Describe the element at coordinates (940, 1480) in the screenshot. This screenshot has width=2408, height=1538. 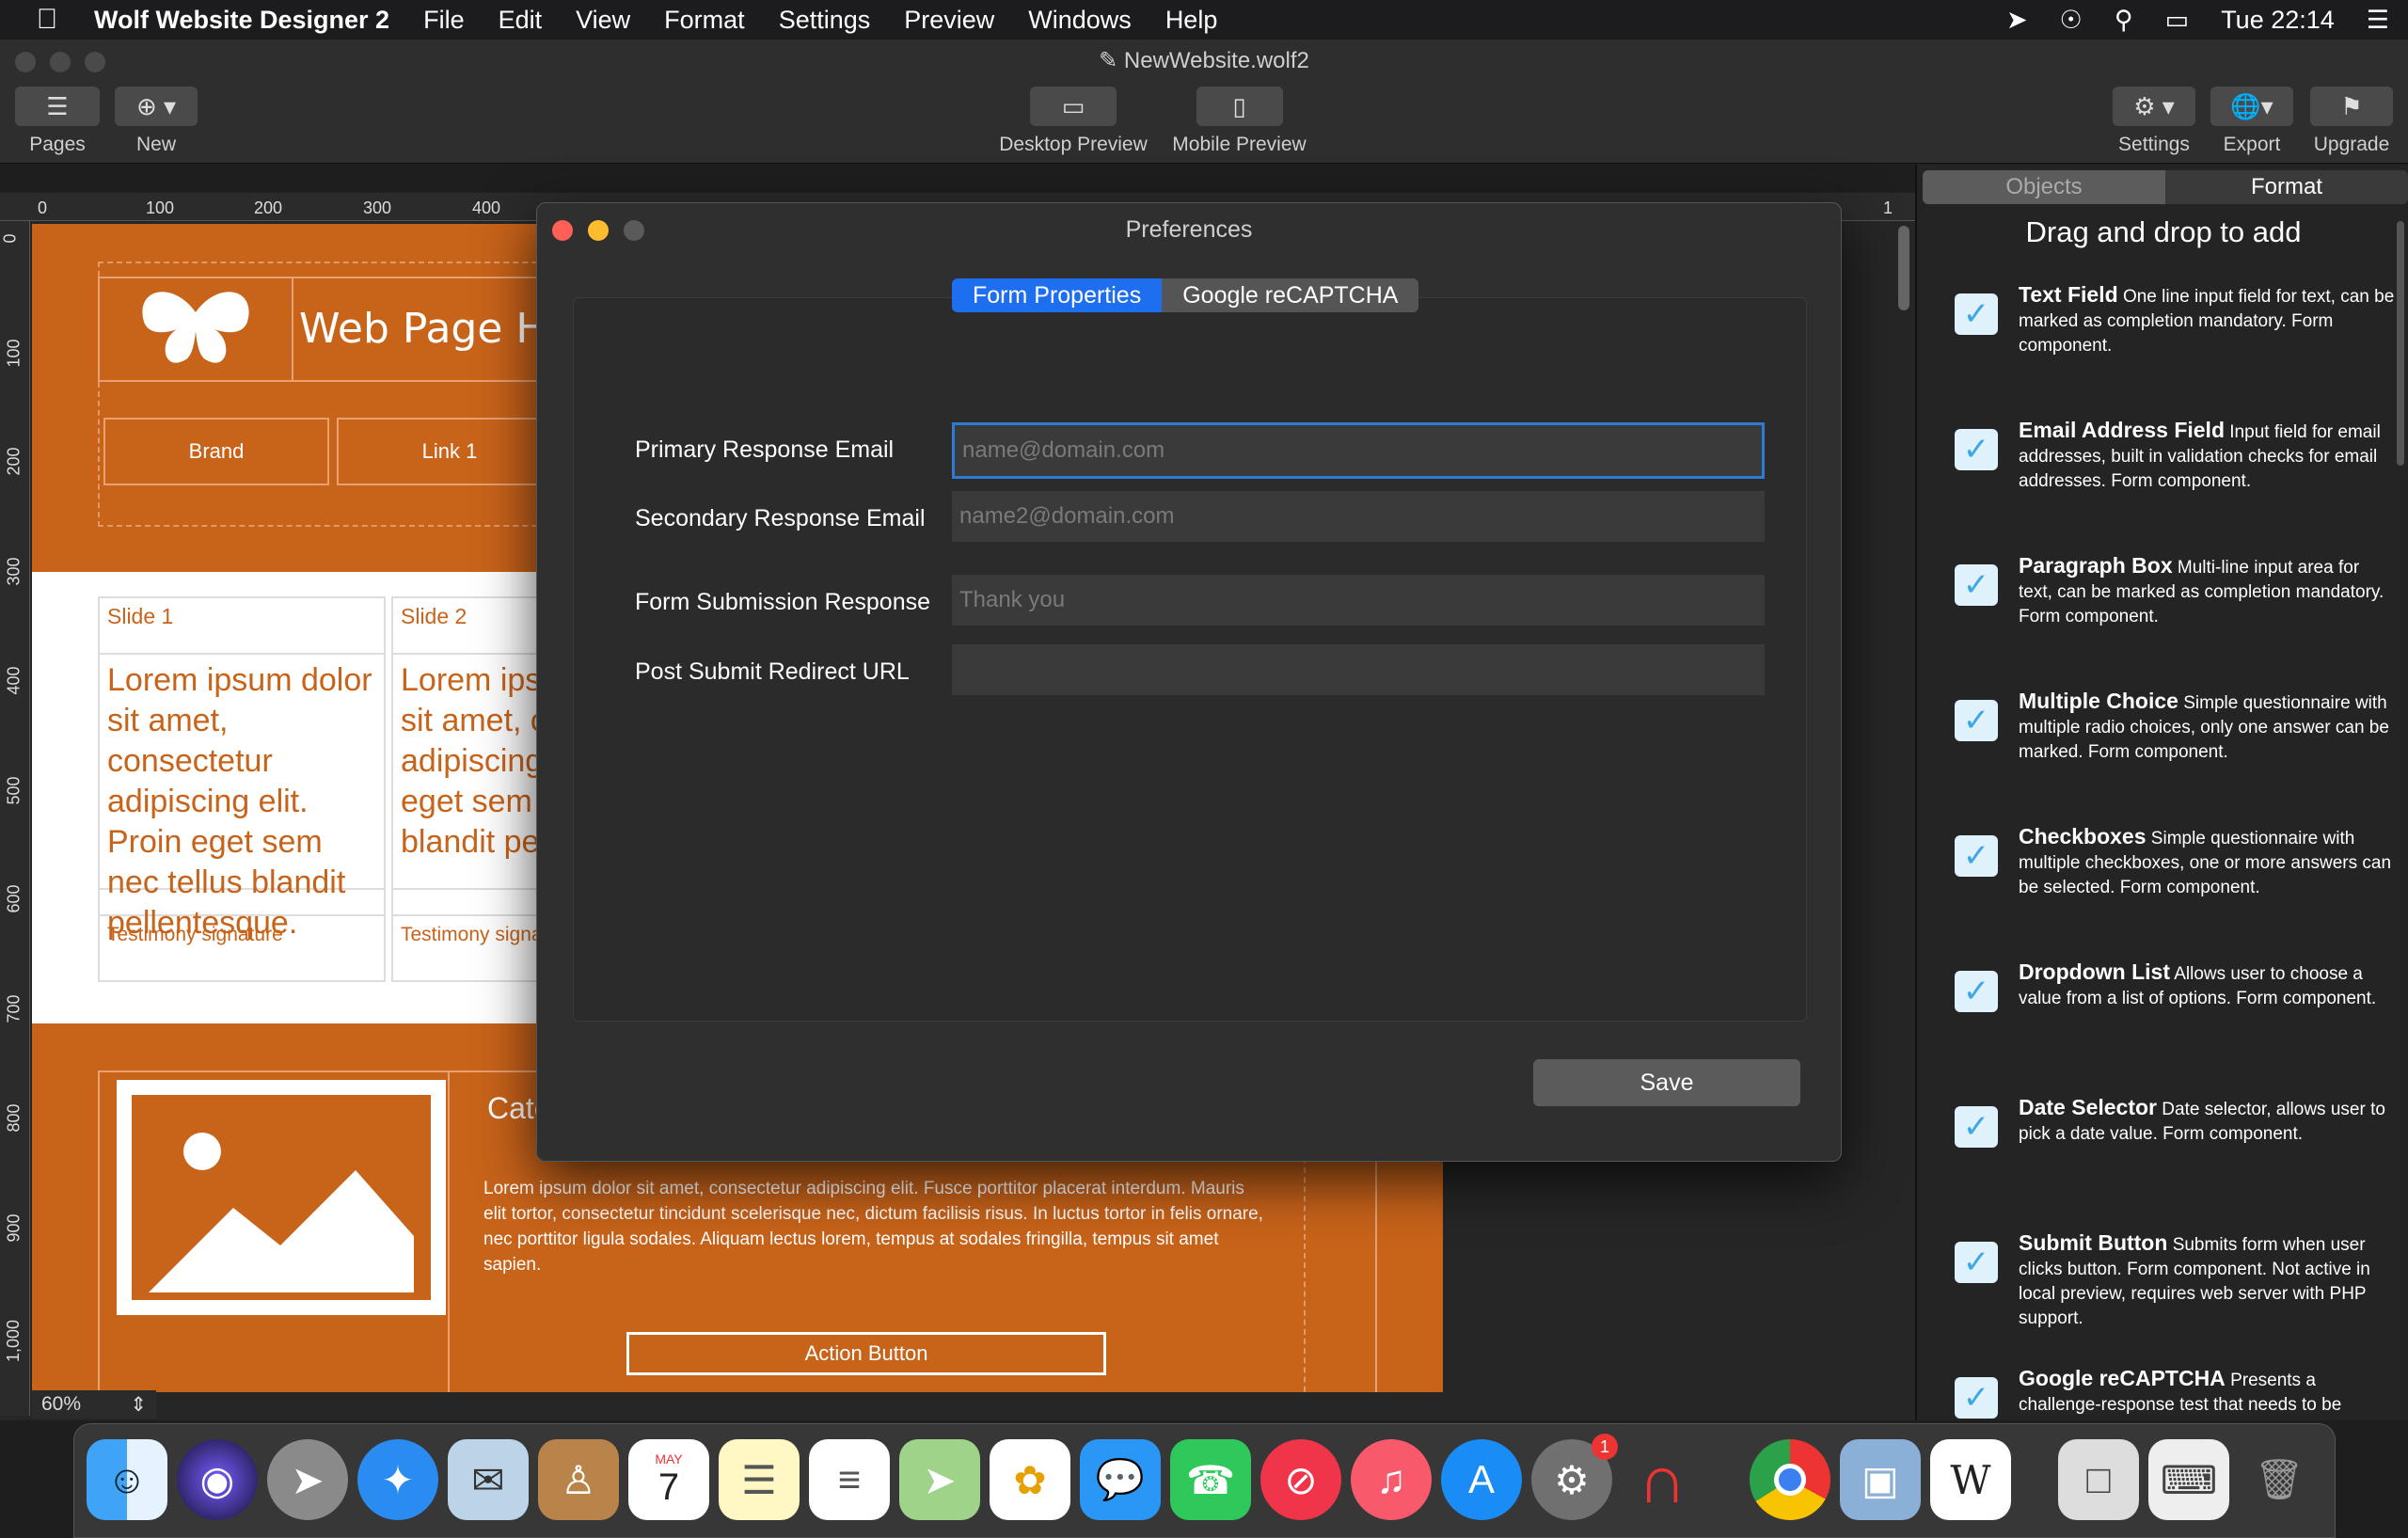
I see `maps-icon: ➤` at that location.